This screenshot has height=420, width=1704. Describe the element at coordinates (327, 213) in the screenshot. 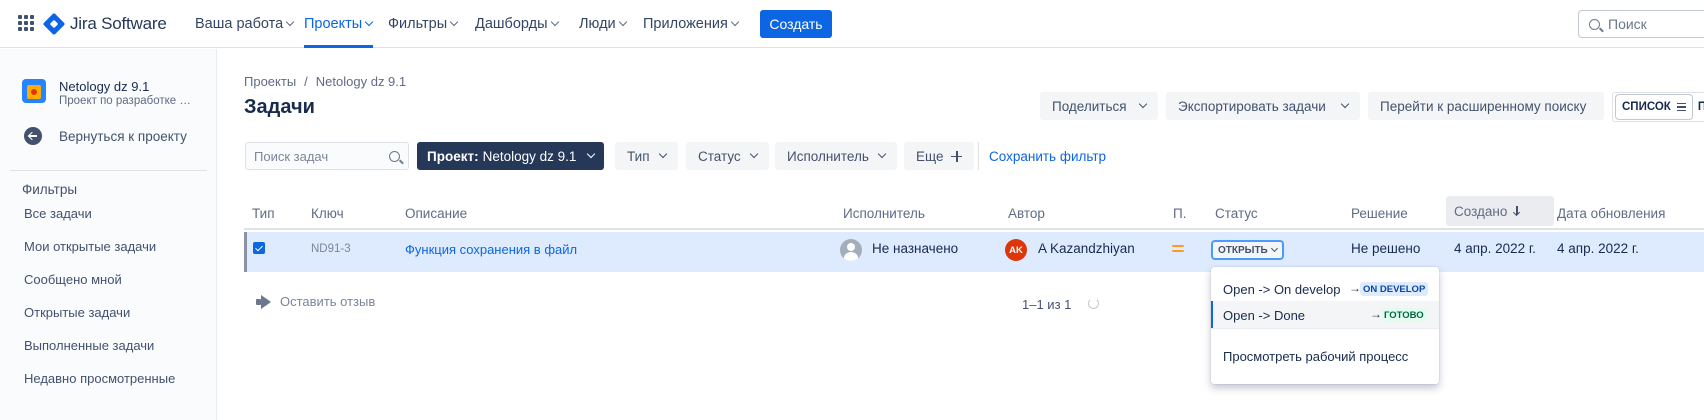

I see `column-key: Ключ` at that location.